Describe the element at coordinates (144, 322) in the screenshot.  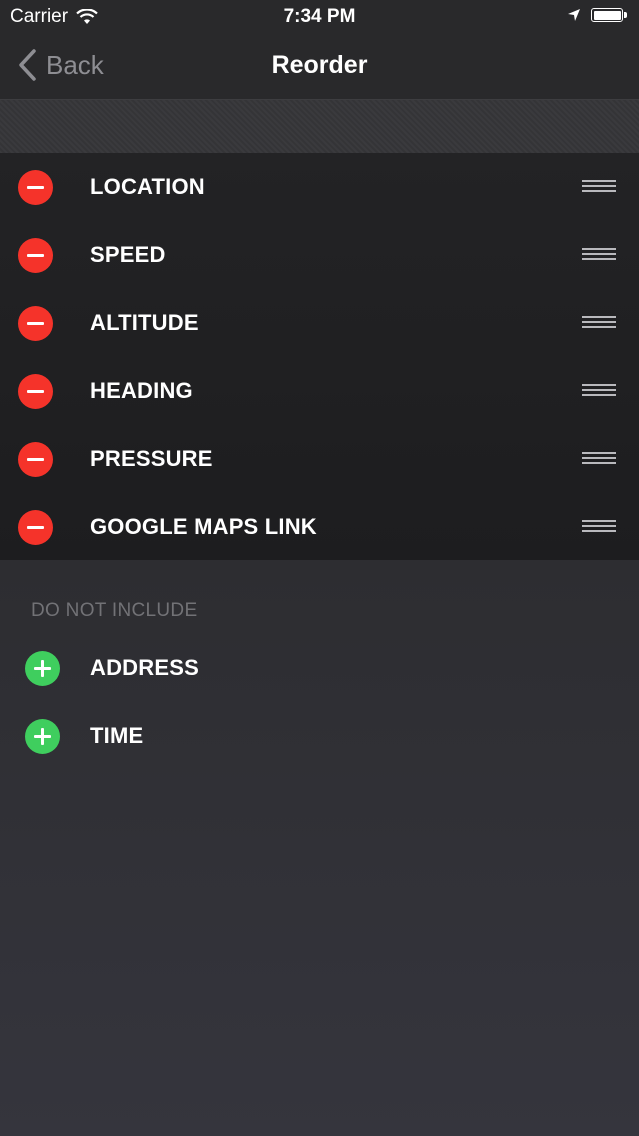
I see `list-item-label: ALTITUDE` at that location.